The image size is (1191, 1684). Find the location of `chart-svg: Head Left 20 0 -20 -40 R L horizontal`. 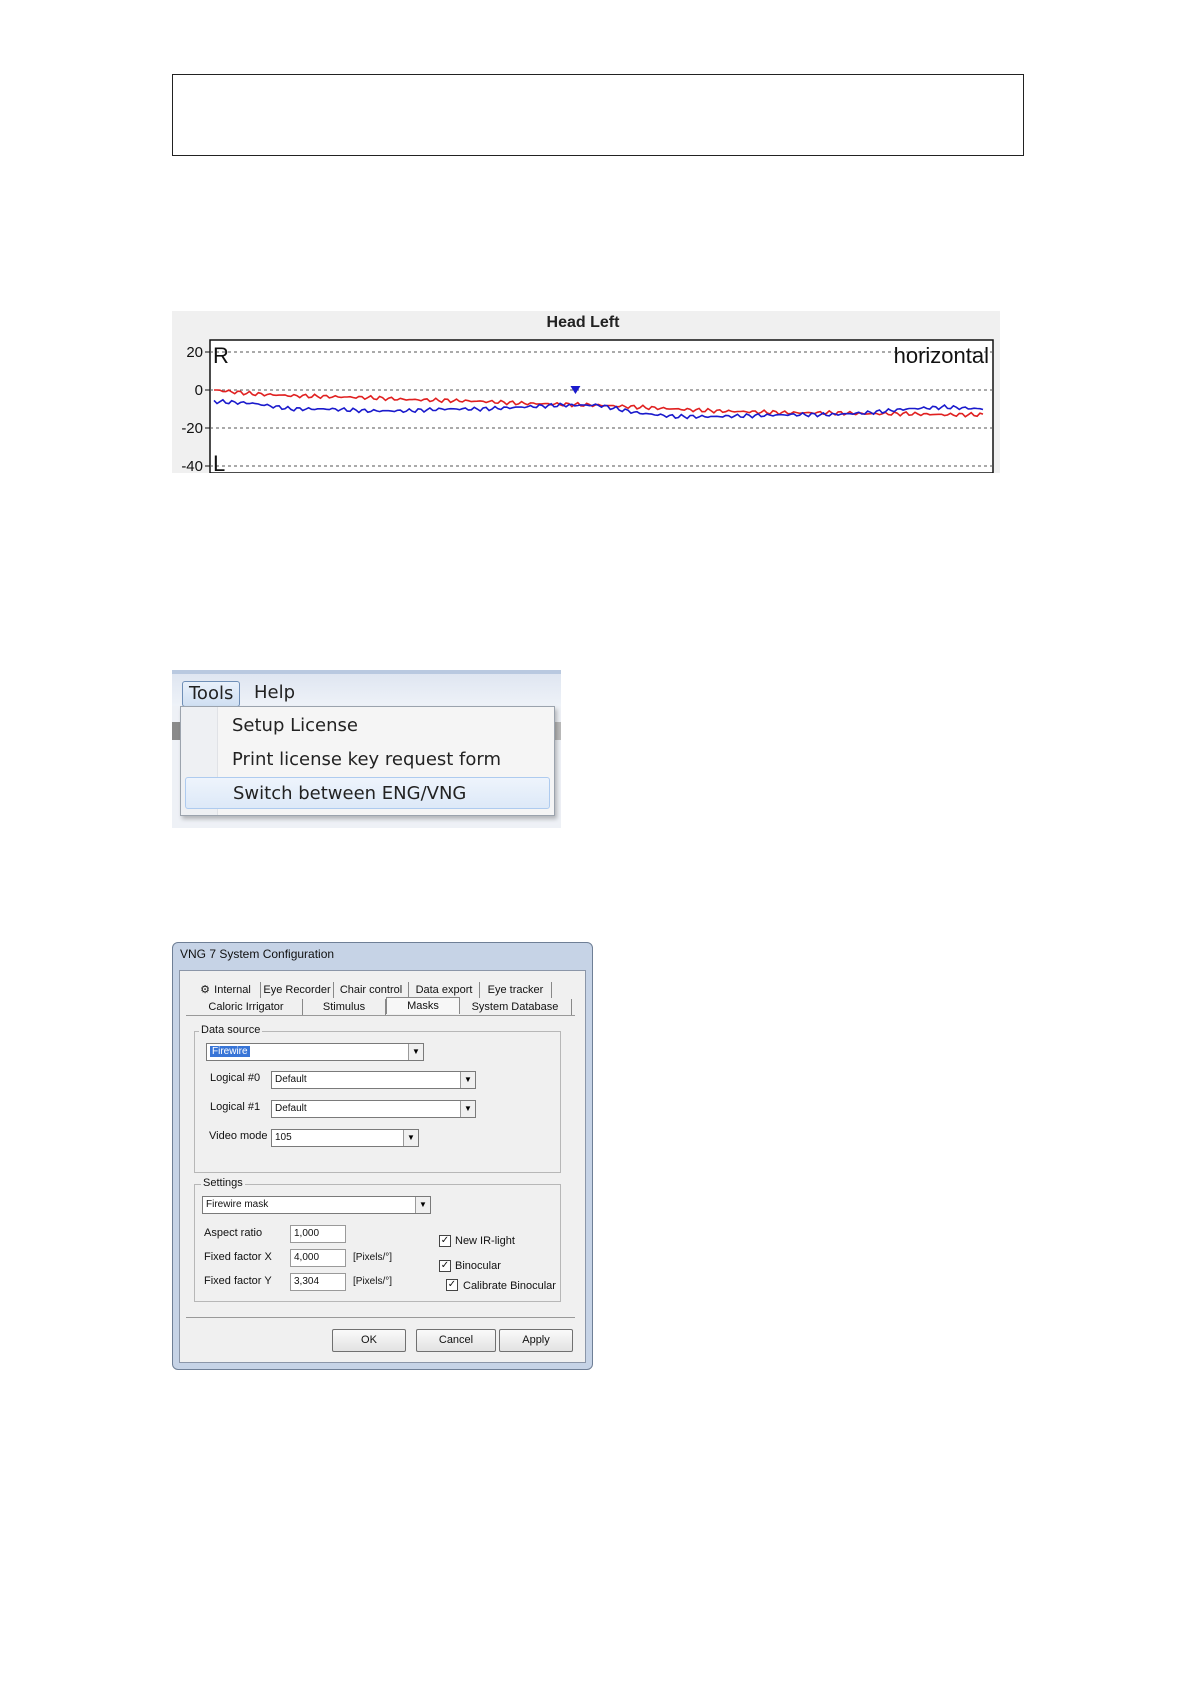

chart-svg: Head Left 20 0 -20 -40 R L horizontal is located at coordinates (587, 393).